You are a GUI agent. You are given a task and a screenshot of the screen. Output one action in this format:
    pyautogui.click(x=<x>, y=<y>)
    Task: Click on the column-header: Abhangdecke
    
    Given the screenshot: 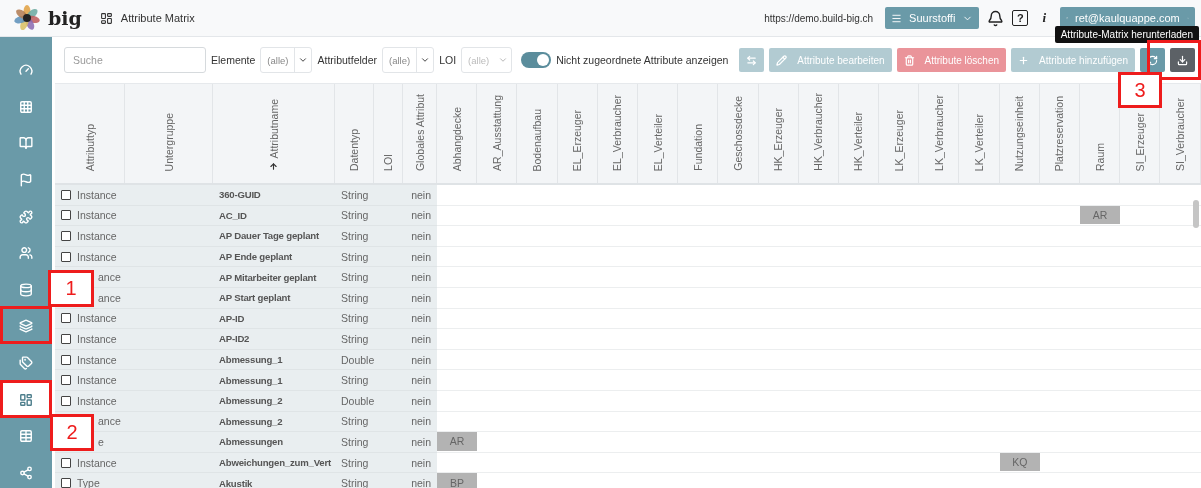 What is the action you would take?
    pyautogui.click(x=456, y=138)
    